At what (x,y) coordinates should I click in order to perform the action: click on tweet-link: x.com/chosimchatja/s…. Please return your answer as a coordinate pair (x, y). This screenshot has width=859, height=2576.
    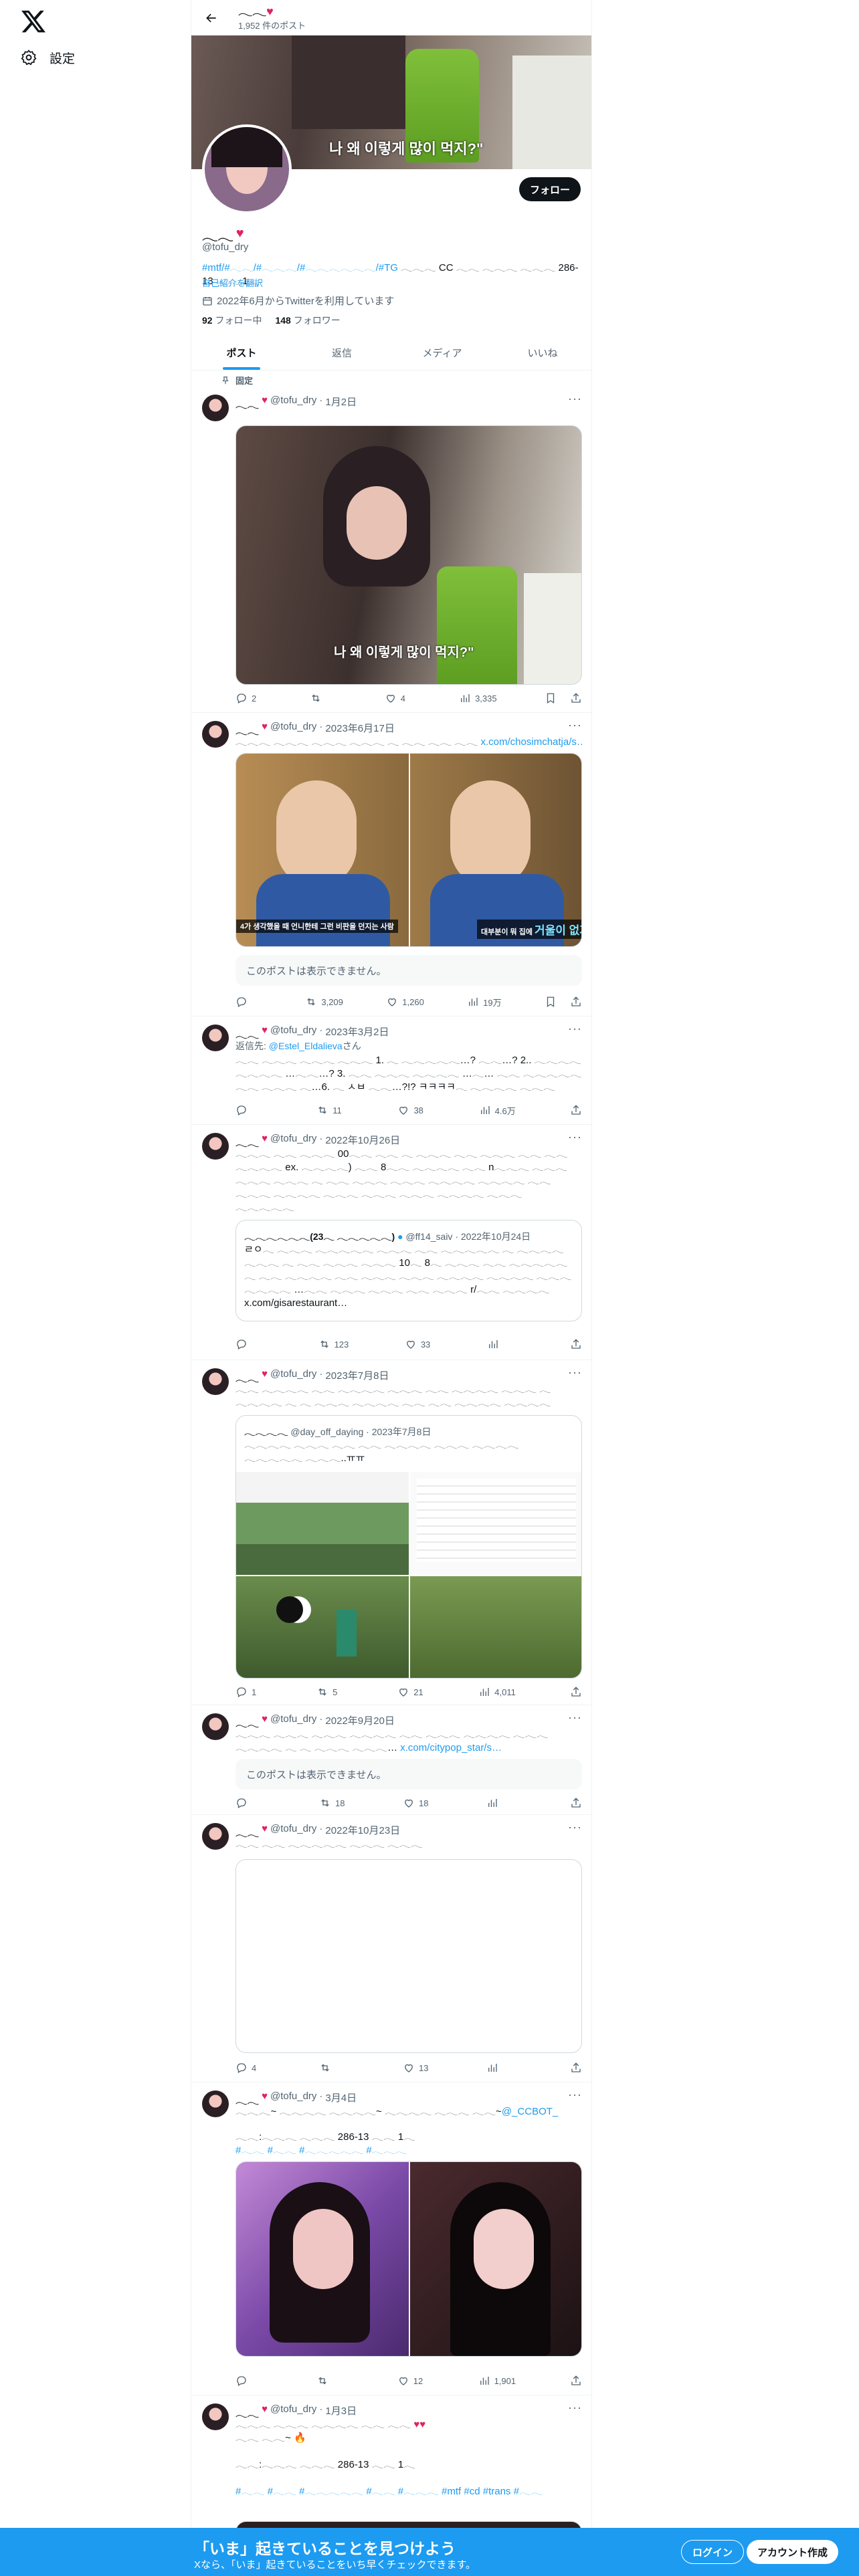
    Looking at the image, I should click on (530, 742).